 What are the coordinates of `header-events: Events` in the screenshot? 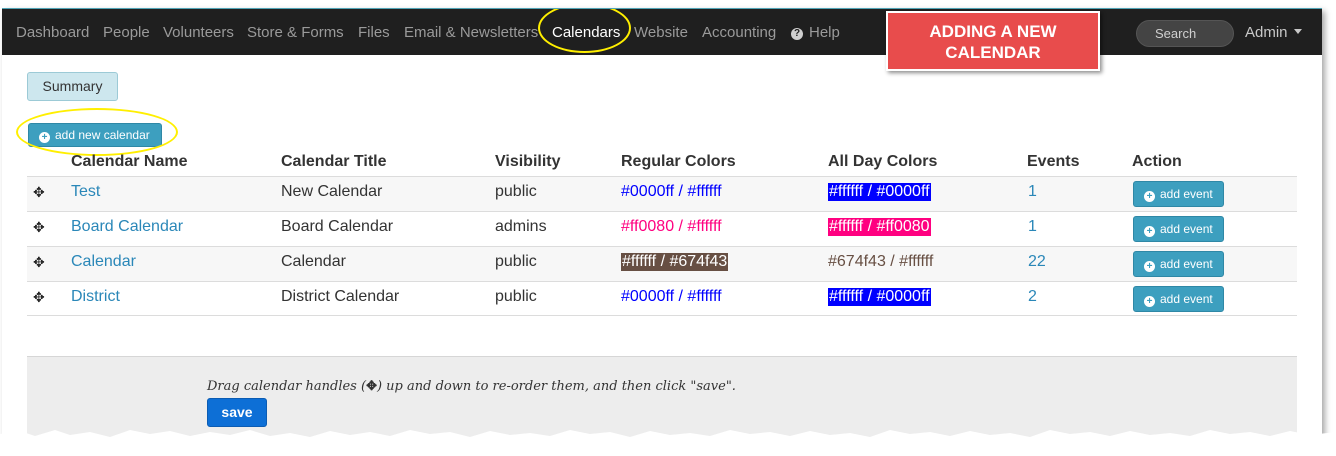 It's located at (1053, 161).